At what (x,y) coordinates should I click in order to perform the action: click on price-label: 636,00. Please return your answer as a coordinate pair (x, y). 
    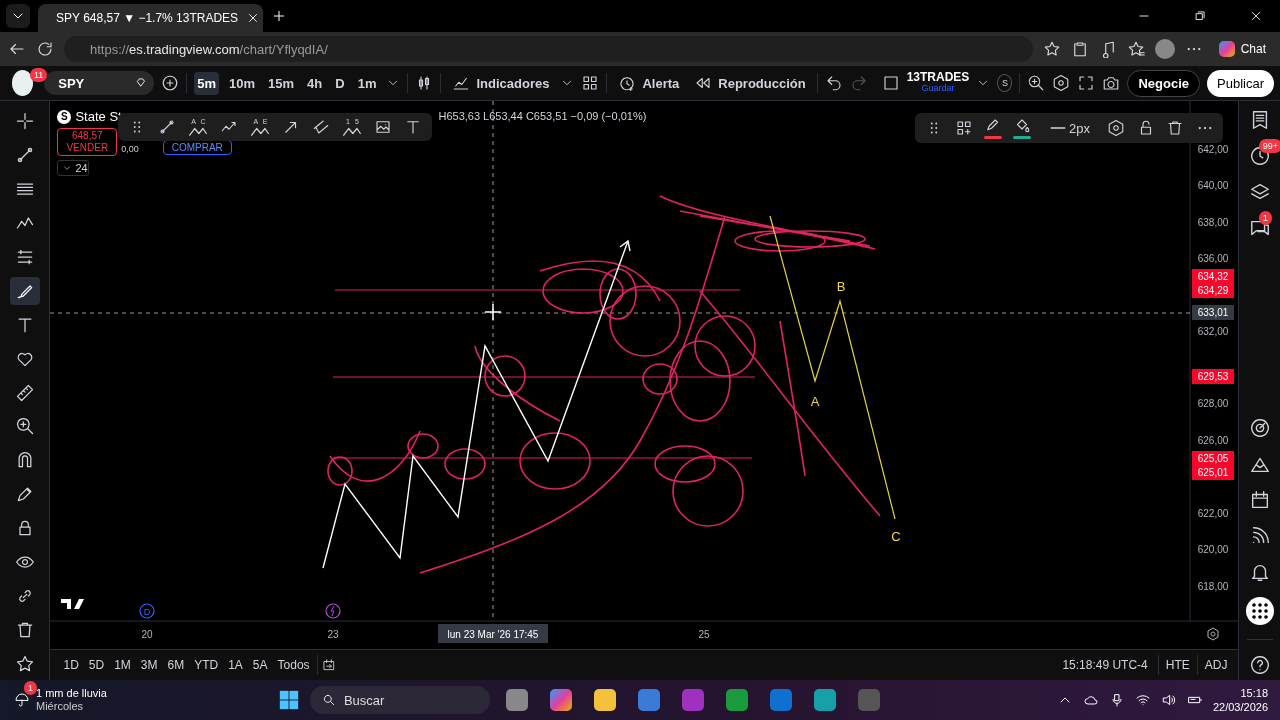
    Looking at the image, I should click on (1213, 258).